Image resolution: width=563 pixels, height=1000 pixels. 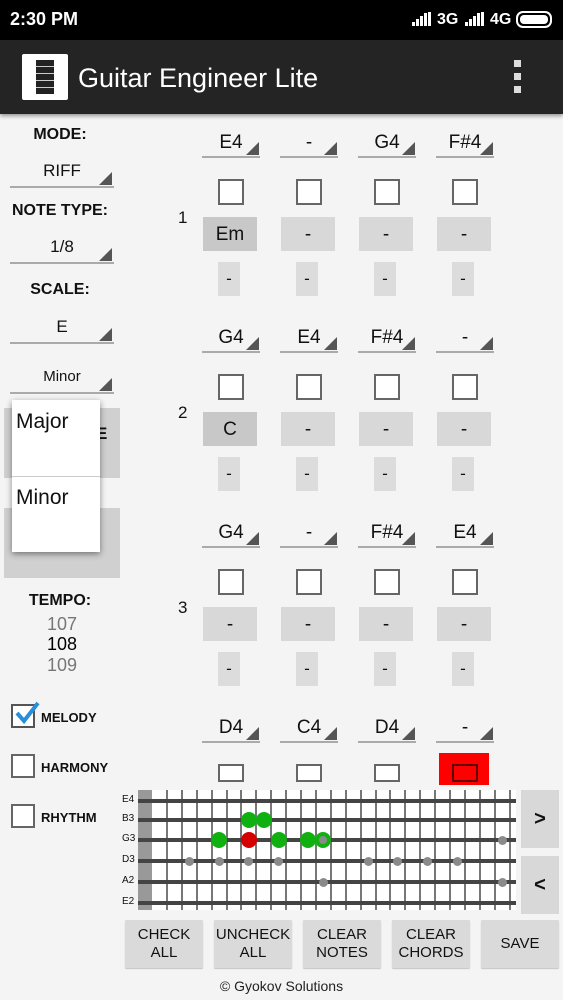 What do you see at coordinates (25, 714) in the screenshot?
I see `melody-checkbox` at bounding box center [25, 714].